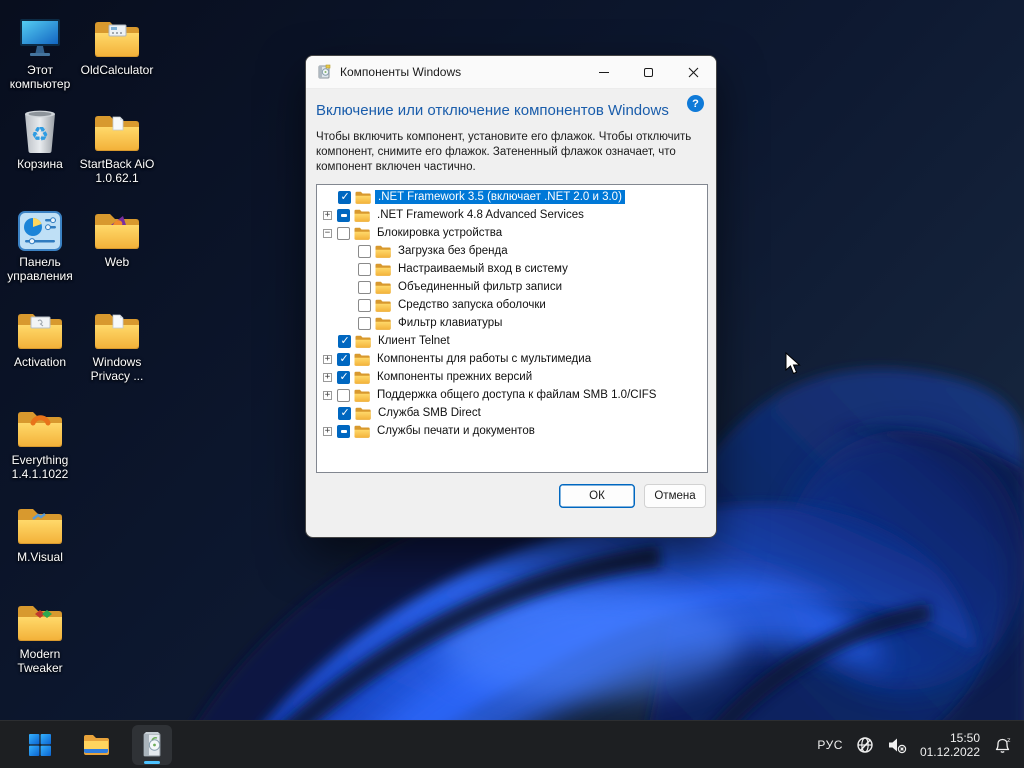 This screenshot has height=768, width=1024. Describe the element at coordinates (40, 269) in the screenshot. I see `desktop-icon-label: Панель управления` at that location.